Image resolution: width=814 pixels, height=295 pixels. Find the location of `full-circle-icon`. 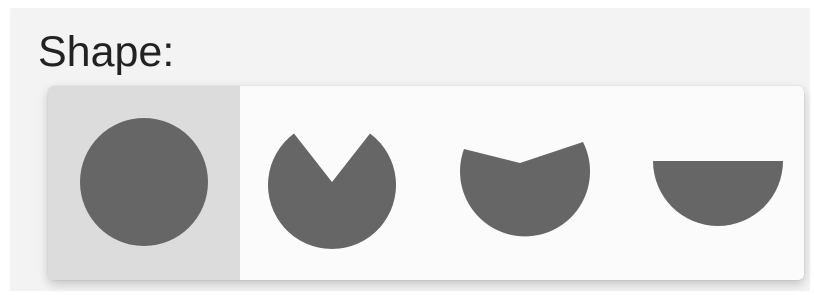

full-circle-icon is located at coordinates (144, 182).